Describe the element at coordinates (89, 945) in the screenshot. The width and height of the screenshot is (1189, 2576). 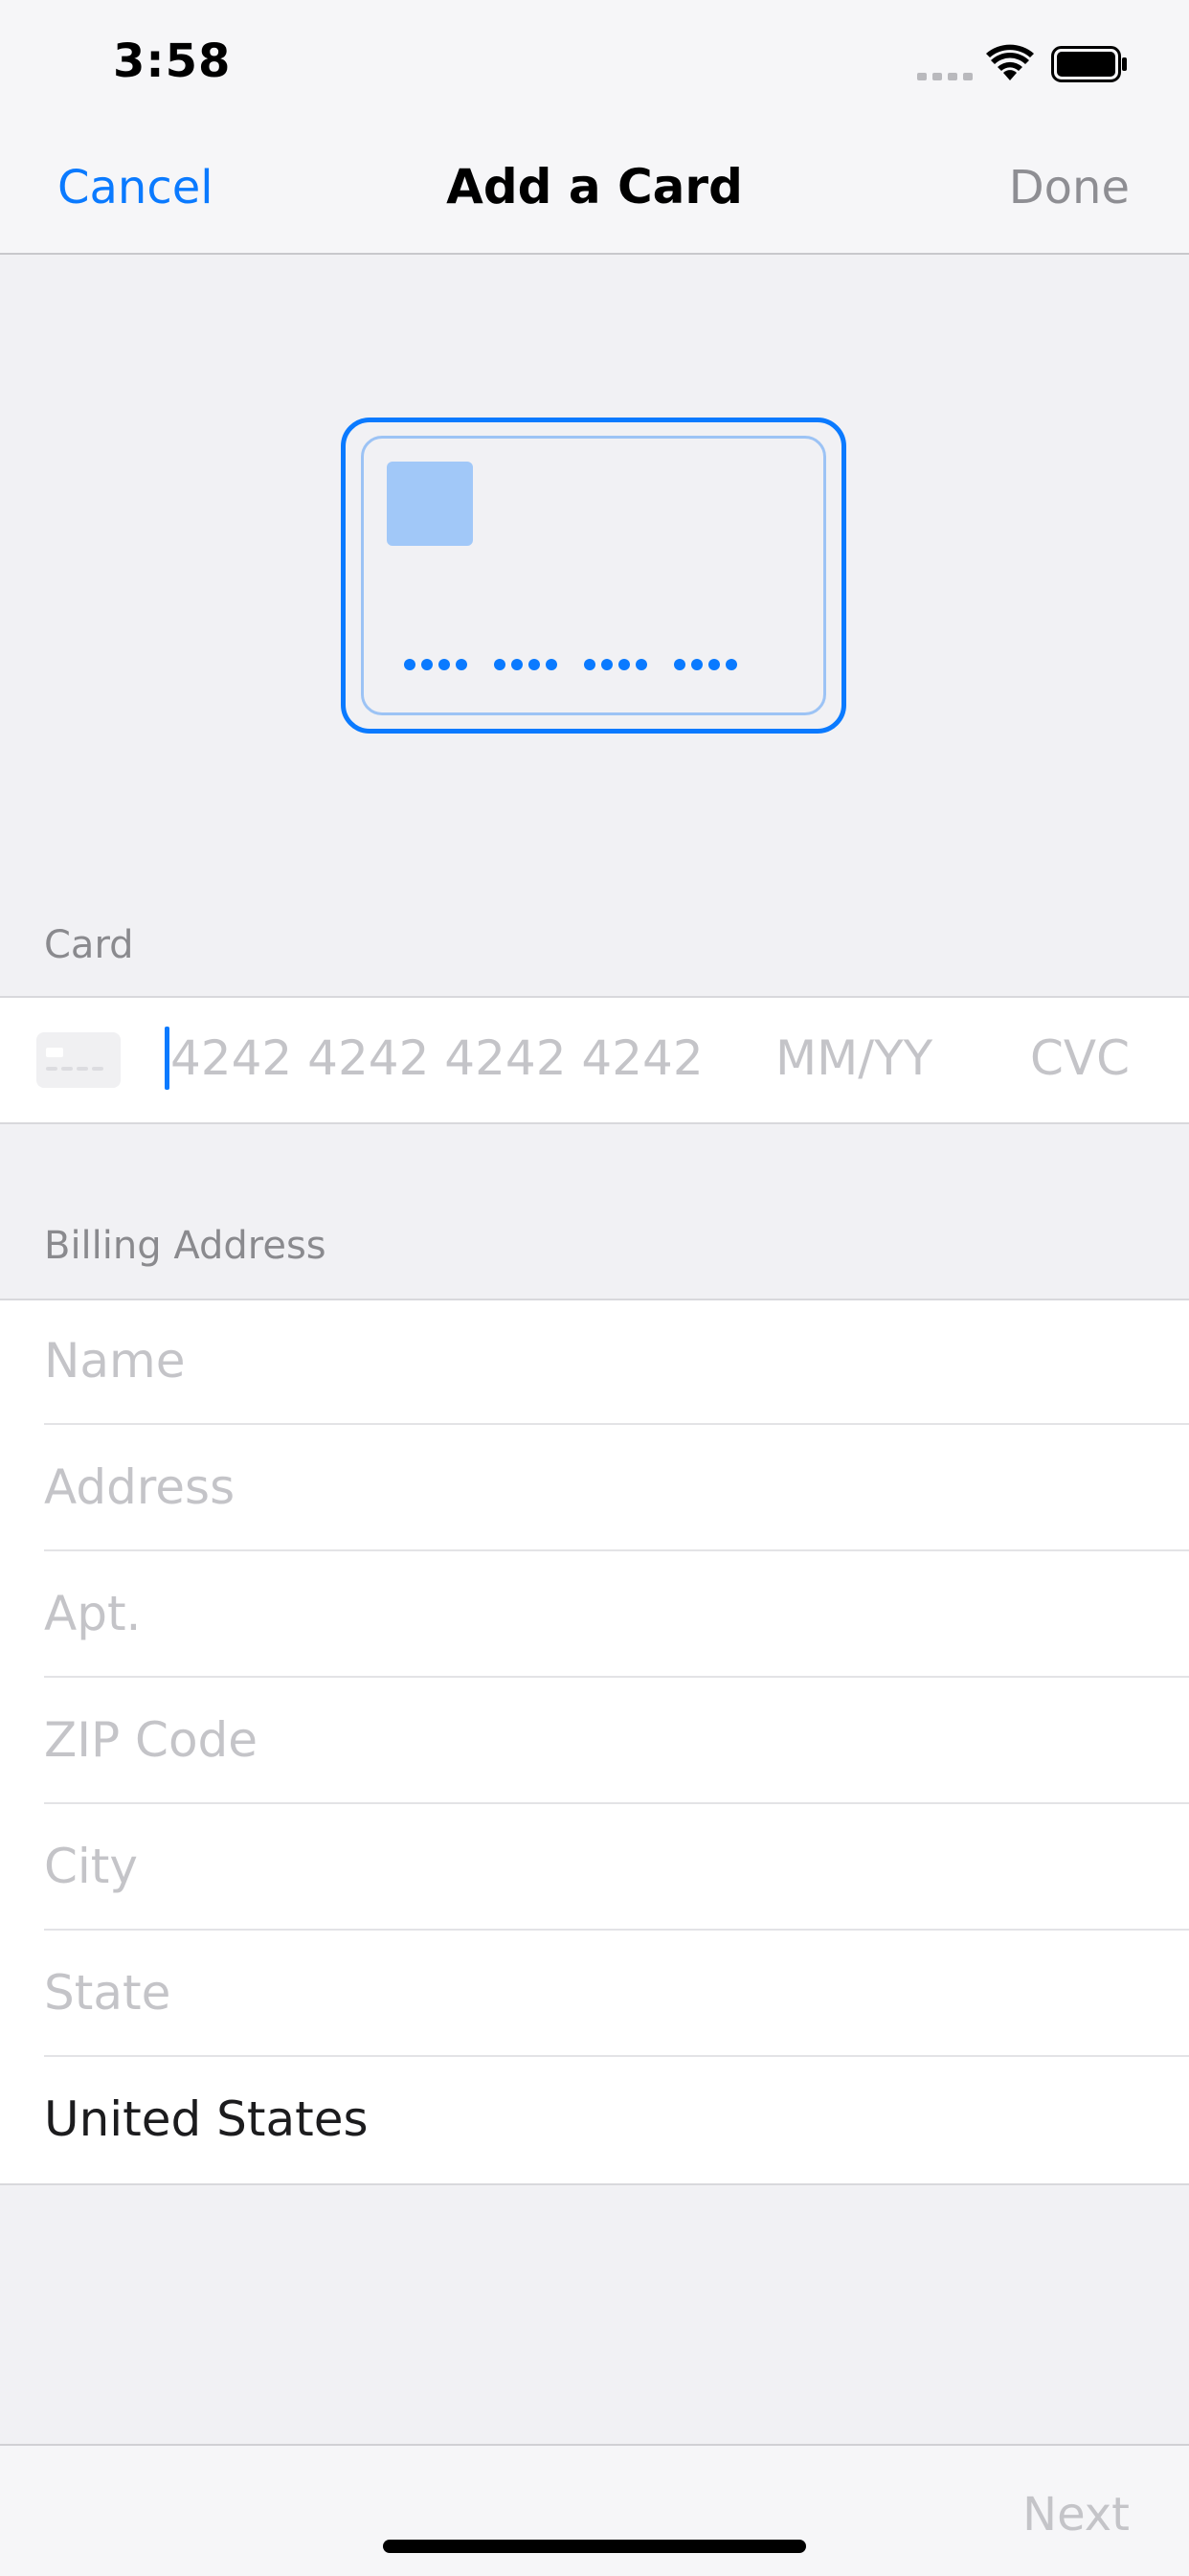
I see `card-section-header: Card` at that location.